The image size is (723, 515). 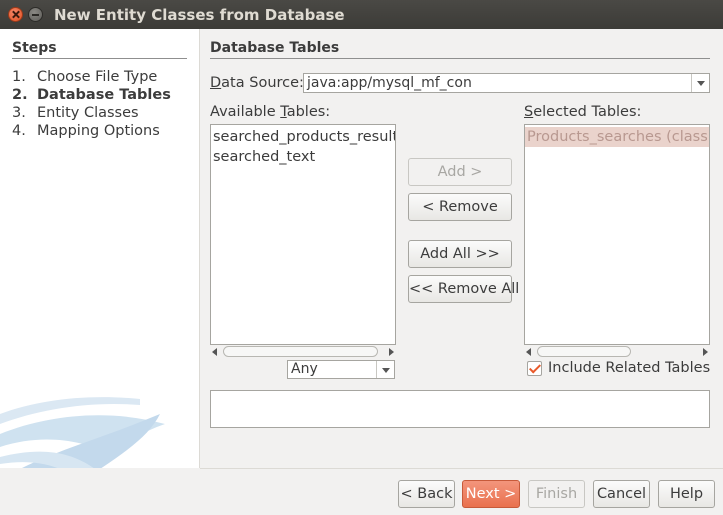 I want to click on steps-divider, so click(x=99, y=58).